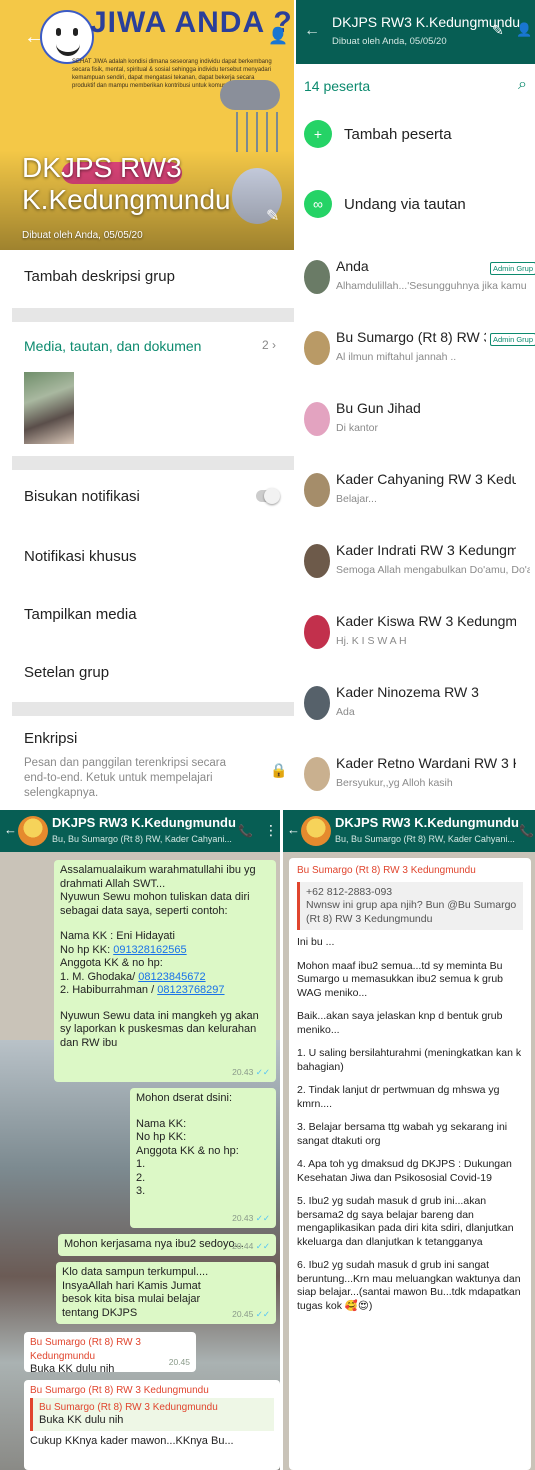 This screenshot has height=1470, width=535. Describe the element at coordinates (67, 672) in the screenshot. I see `group-settings-label: Setelan grup` at that location.